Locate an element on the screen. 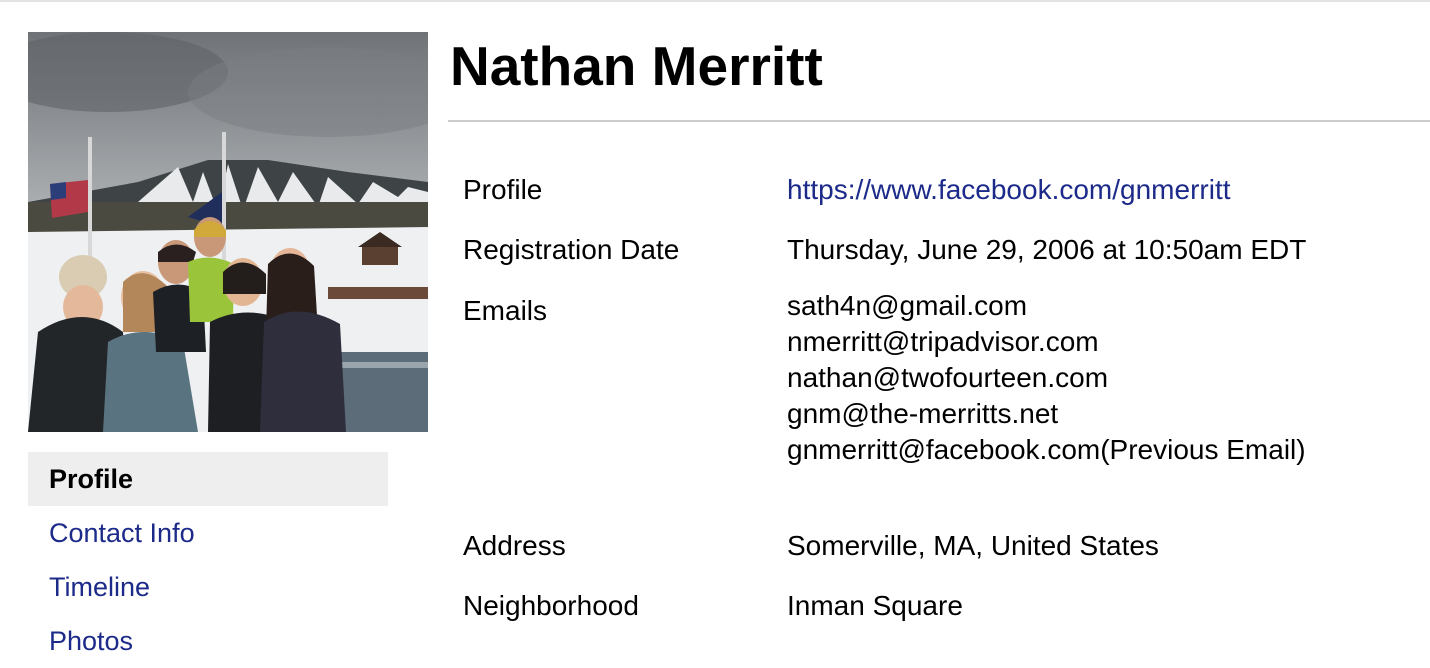 The image size is (1430, 668). email-item: sath4n@gmail.com is located at coordinates (907, 305).